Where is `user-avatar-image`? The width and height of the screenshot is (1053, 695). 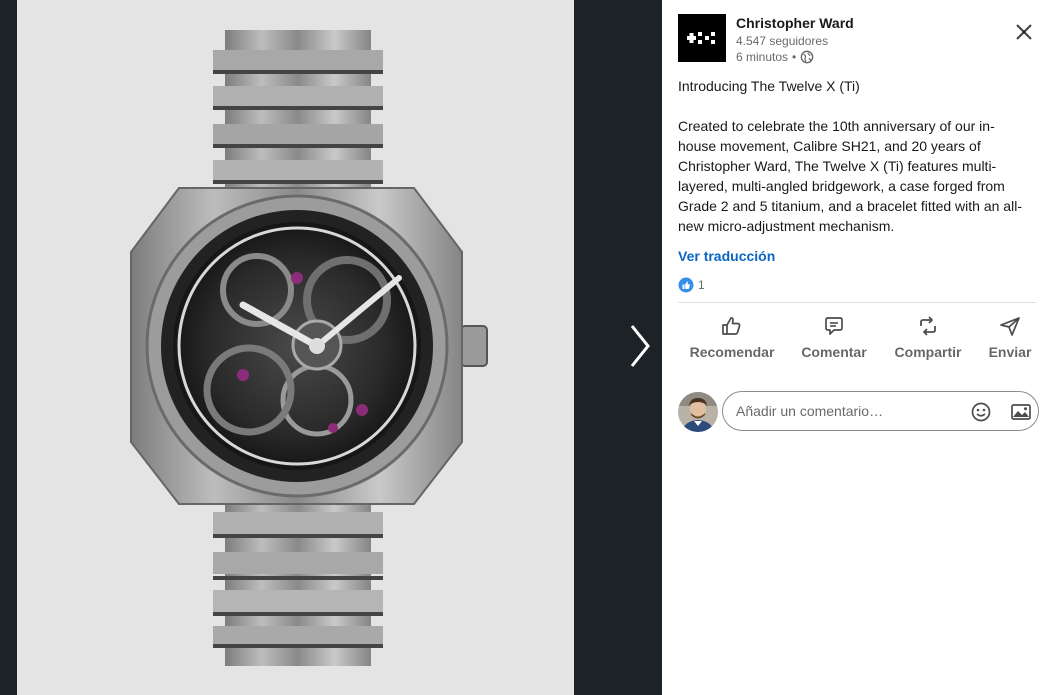
user-avatar-image is located at coordinates (698, 412).